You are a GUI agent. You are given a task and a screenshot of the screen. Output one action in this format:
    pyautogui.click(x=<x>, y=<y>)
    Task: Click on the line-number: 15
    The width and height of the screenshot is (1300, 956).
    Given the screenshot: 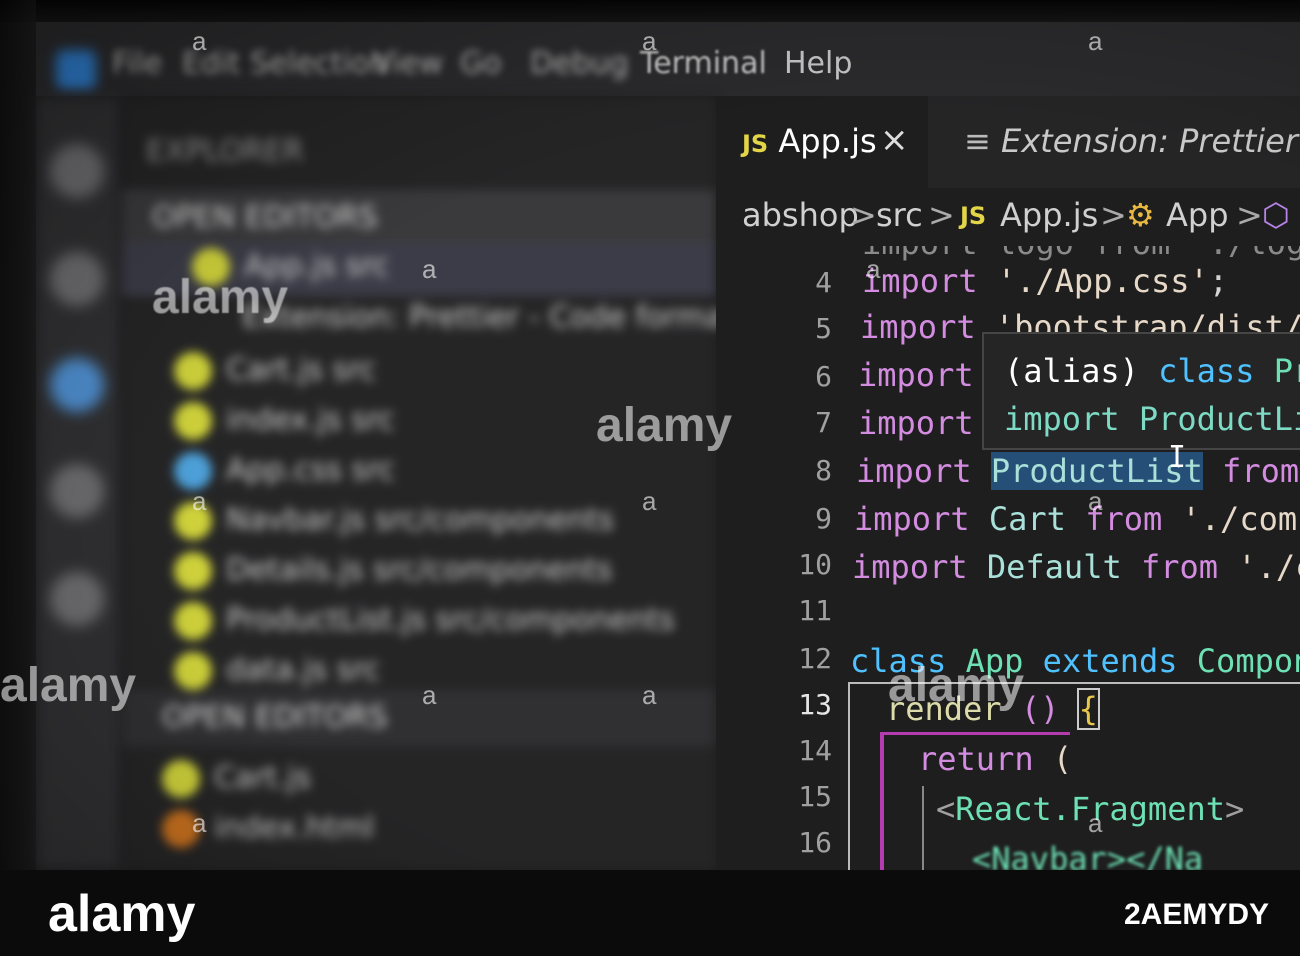 What is the action you would take?
    pyautogui.click(x=815, y=796)
    